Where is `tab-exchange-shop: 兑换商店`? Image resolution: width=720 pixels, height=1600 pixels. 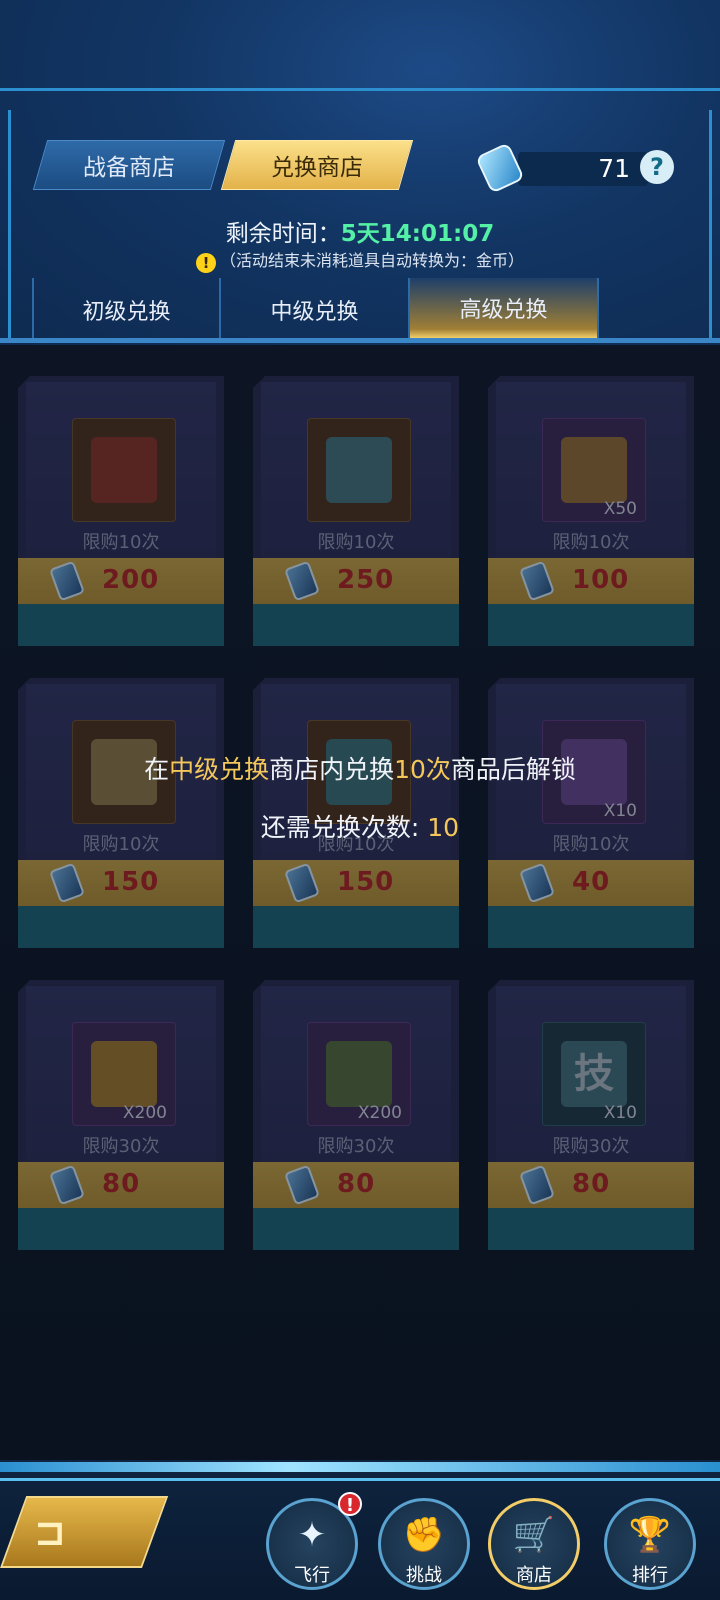
tab-exchange-shop: 兑换商店 is located at coordinates (317, 165).